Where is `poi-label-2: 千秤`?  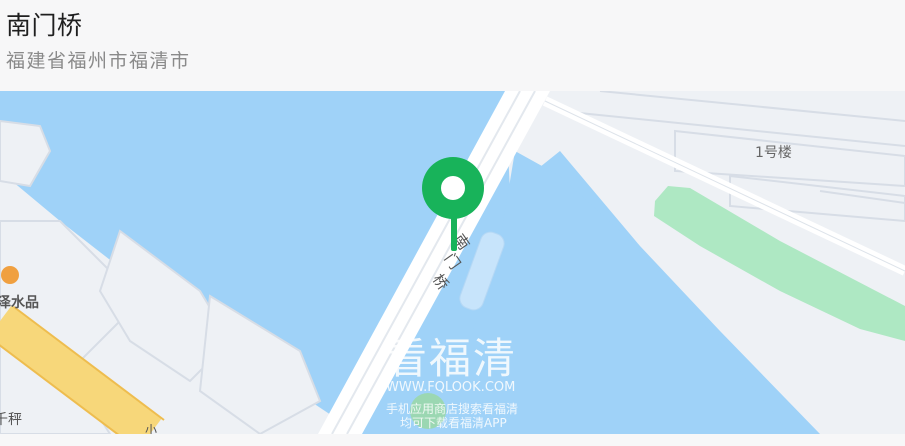
poi-label-2: 千秤 is located at coordinates (11, 420).